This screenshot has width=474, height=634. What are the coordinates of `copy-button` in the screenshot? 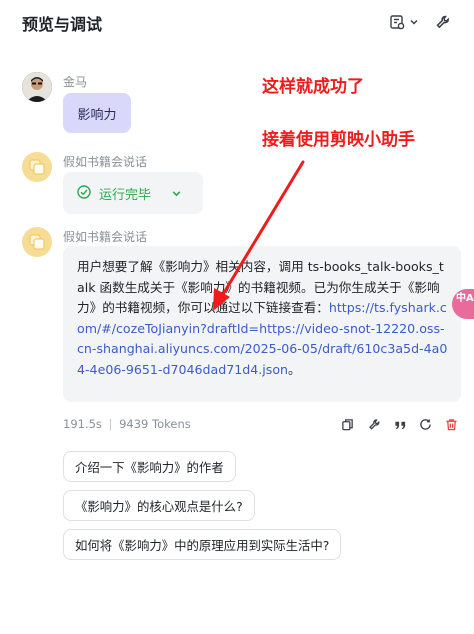 It's located at (347, 425).